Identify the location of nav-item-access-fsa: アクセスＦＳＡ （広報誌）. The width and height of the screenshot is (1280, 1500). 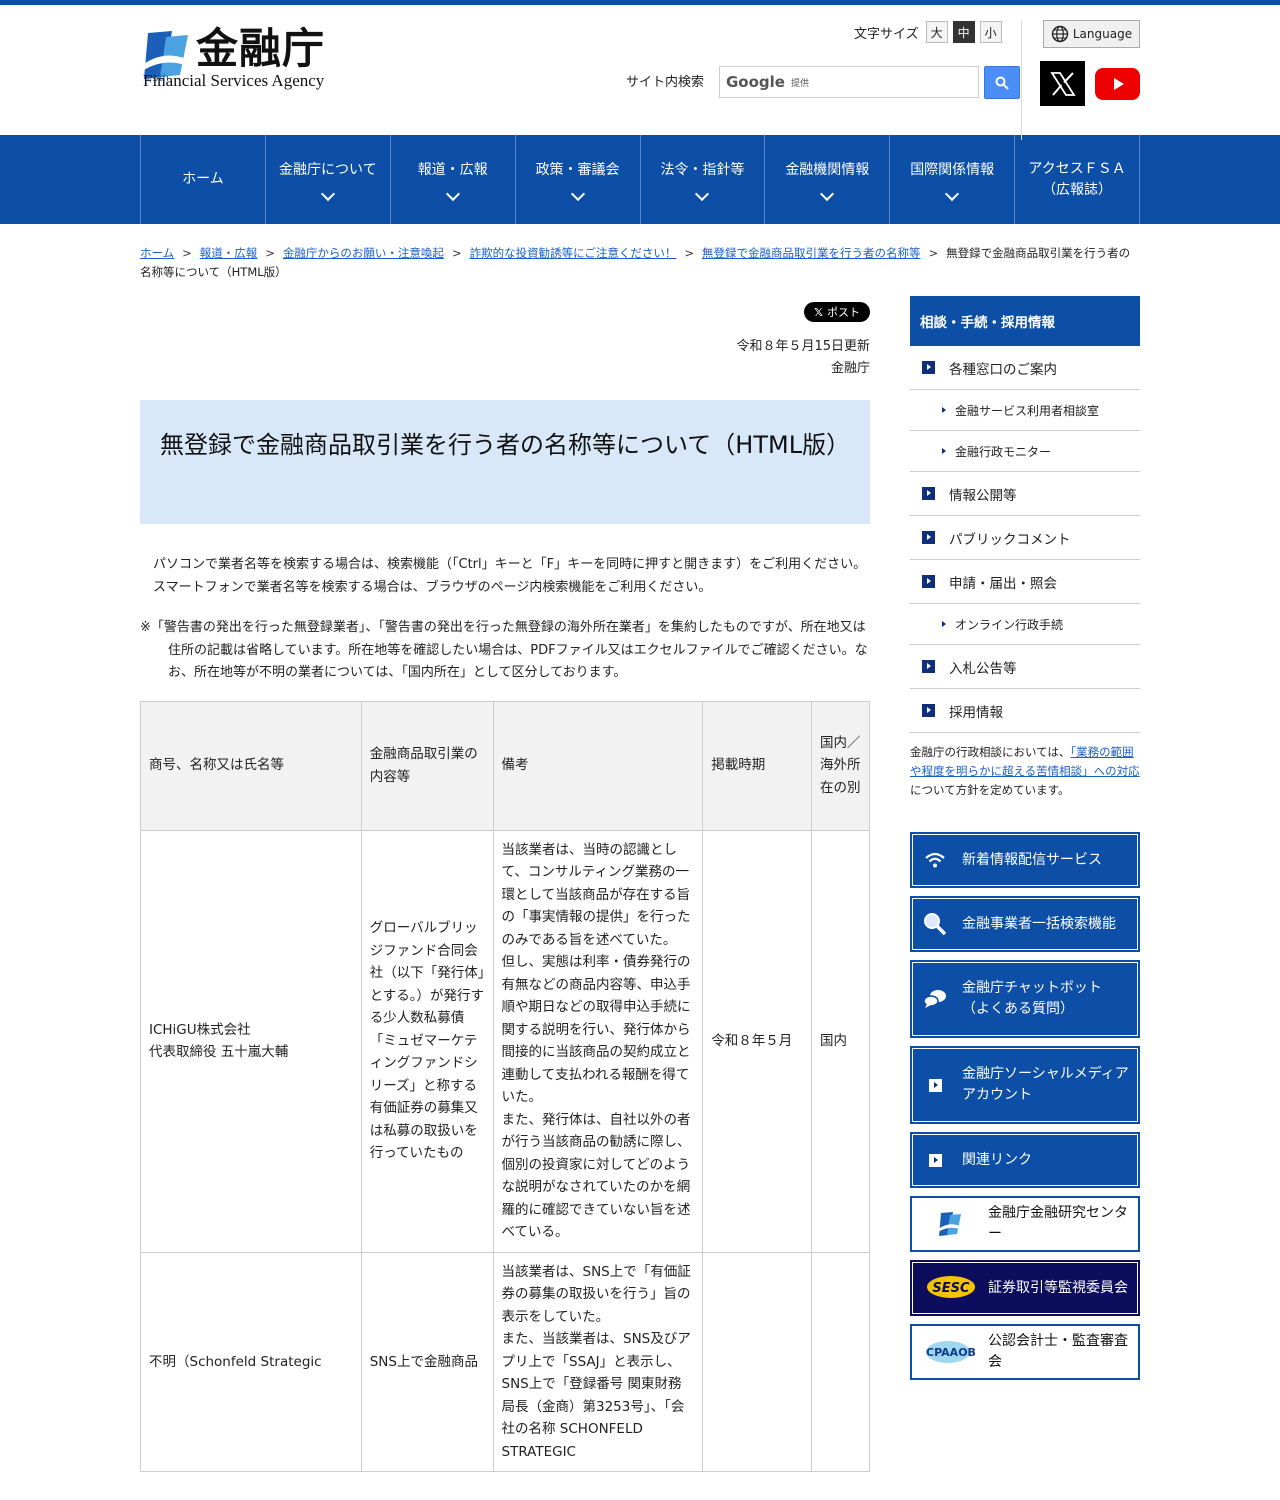
(1077, 179).